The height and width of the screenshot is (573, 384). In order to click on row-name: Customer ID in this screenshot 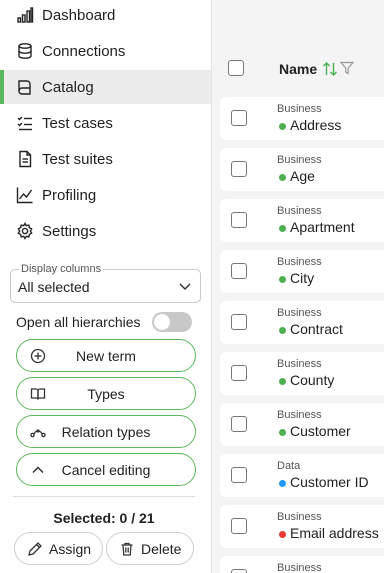, I will do `click(329, 482)`.